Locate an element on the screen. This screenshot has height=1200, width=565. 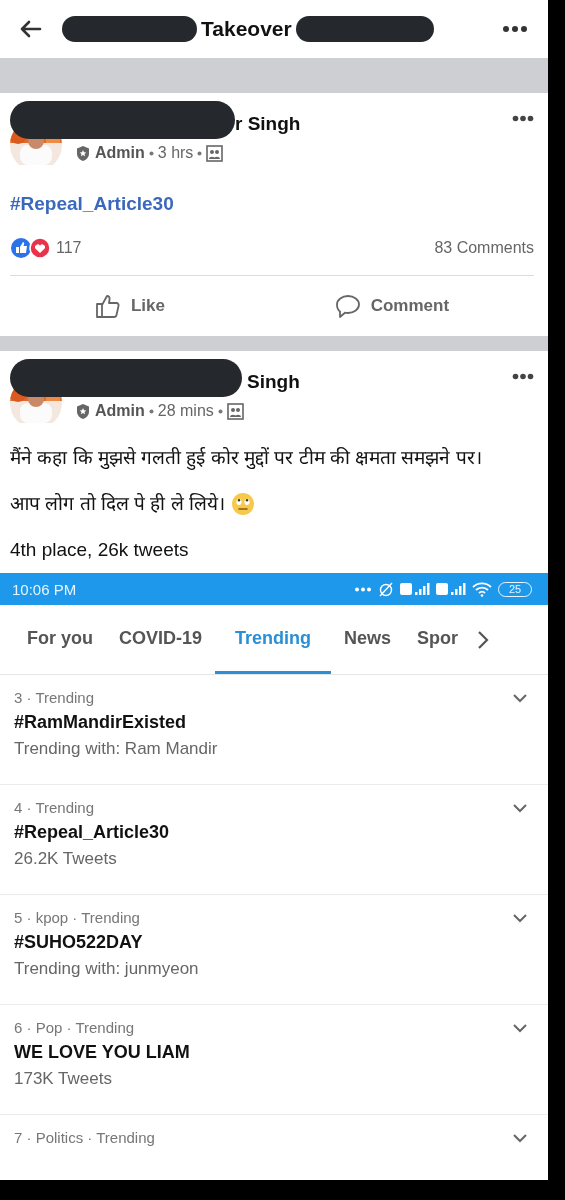
page-title: Takeover is located at coordinates (246, 29).